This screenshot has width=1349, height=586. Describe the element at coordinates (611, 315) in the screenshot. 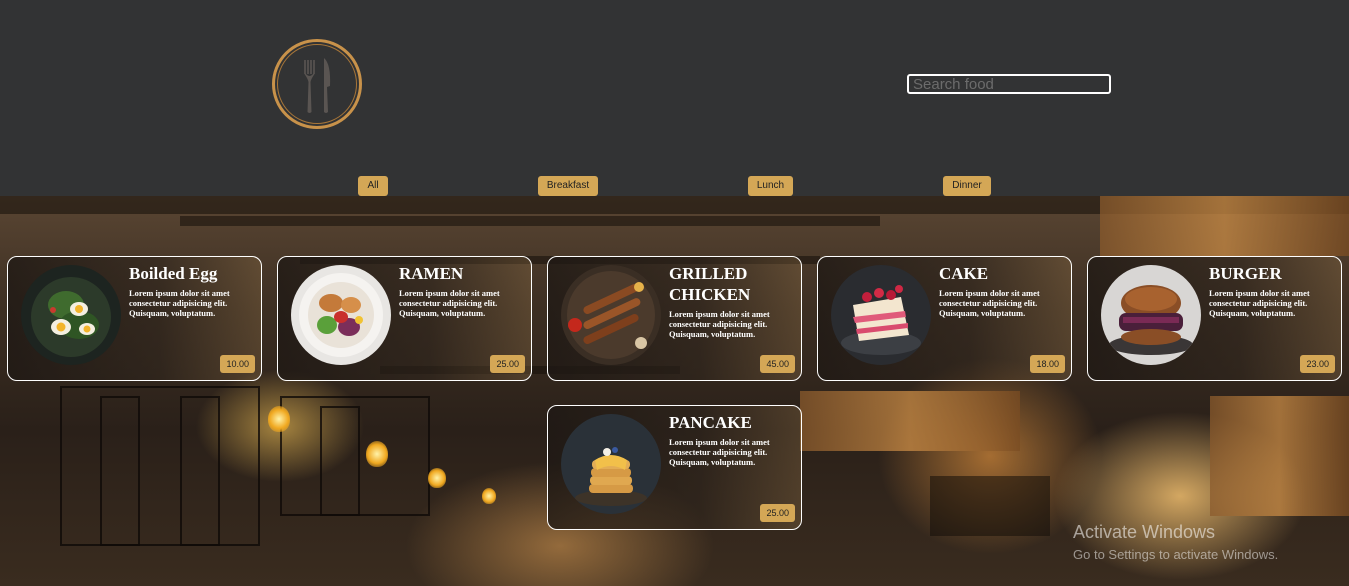

I see `grilled-chicken-photo` at that location.